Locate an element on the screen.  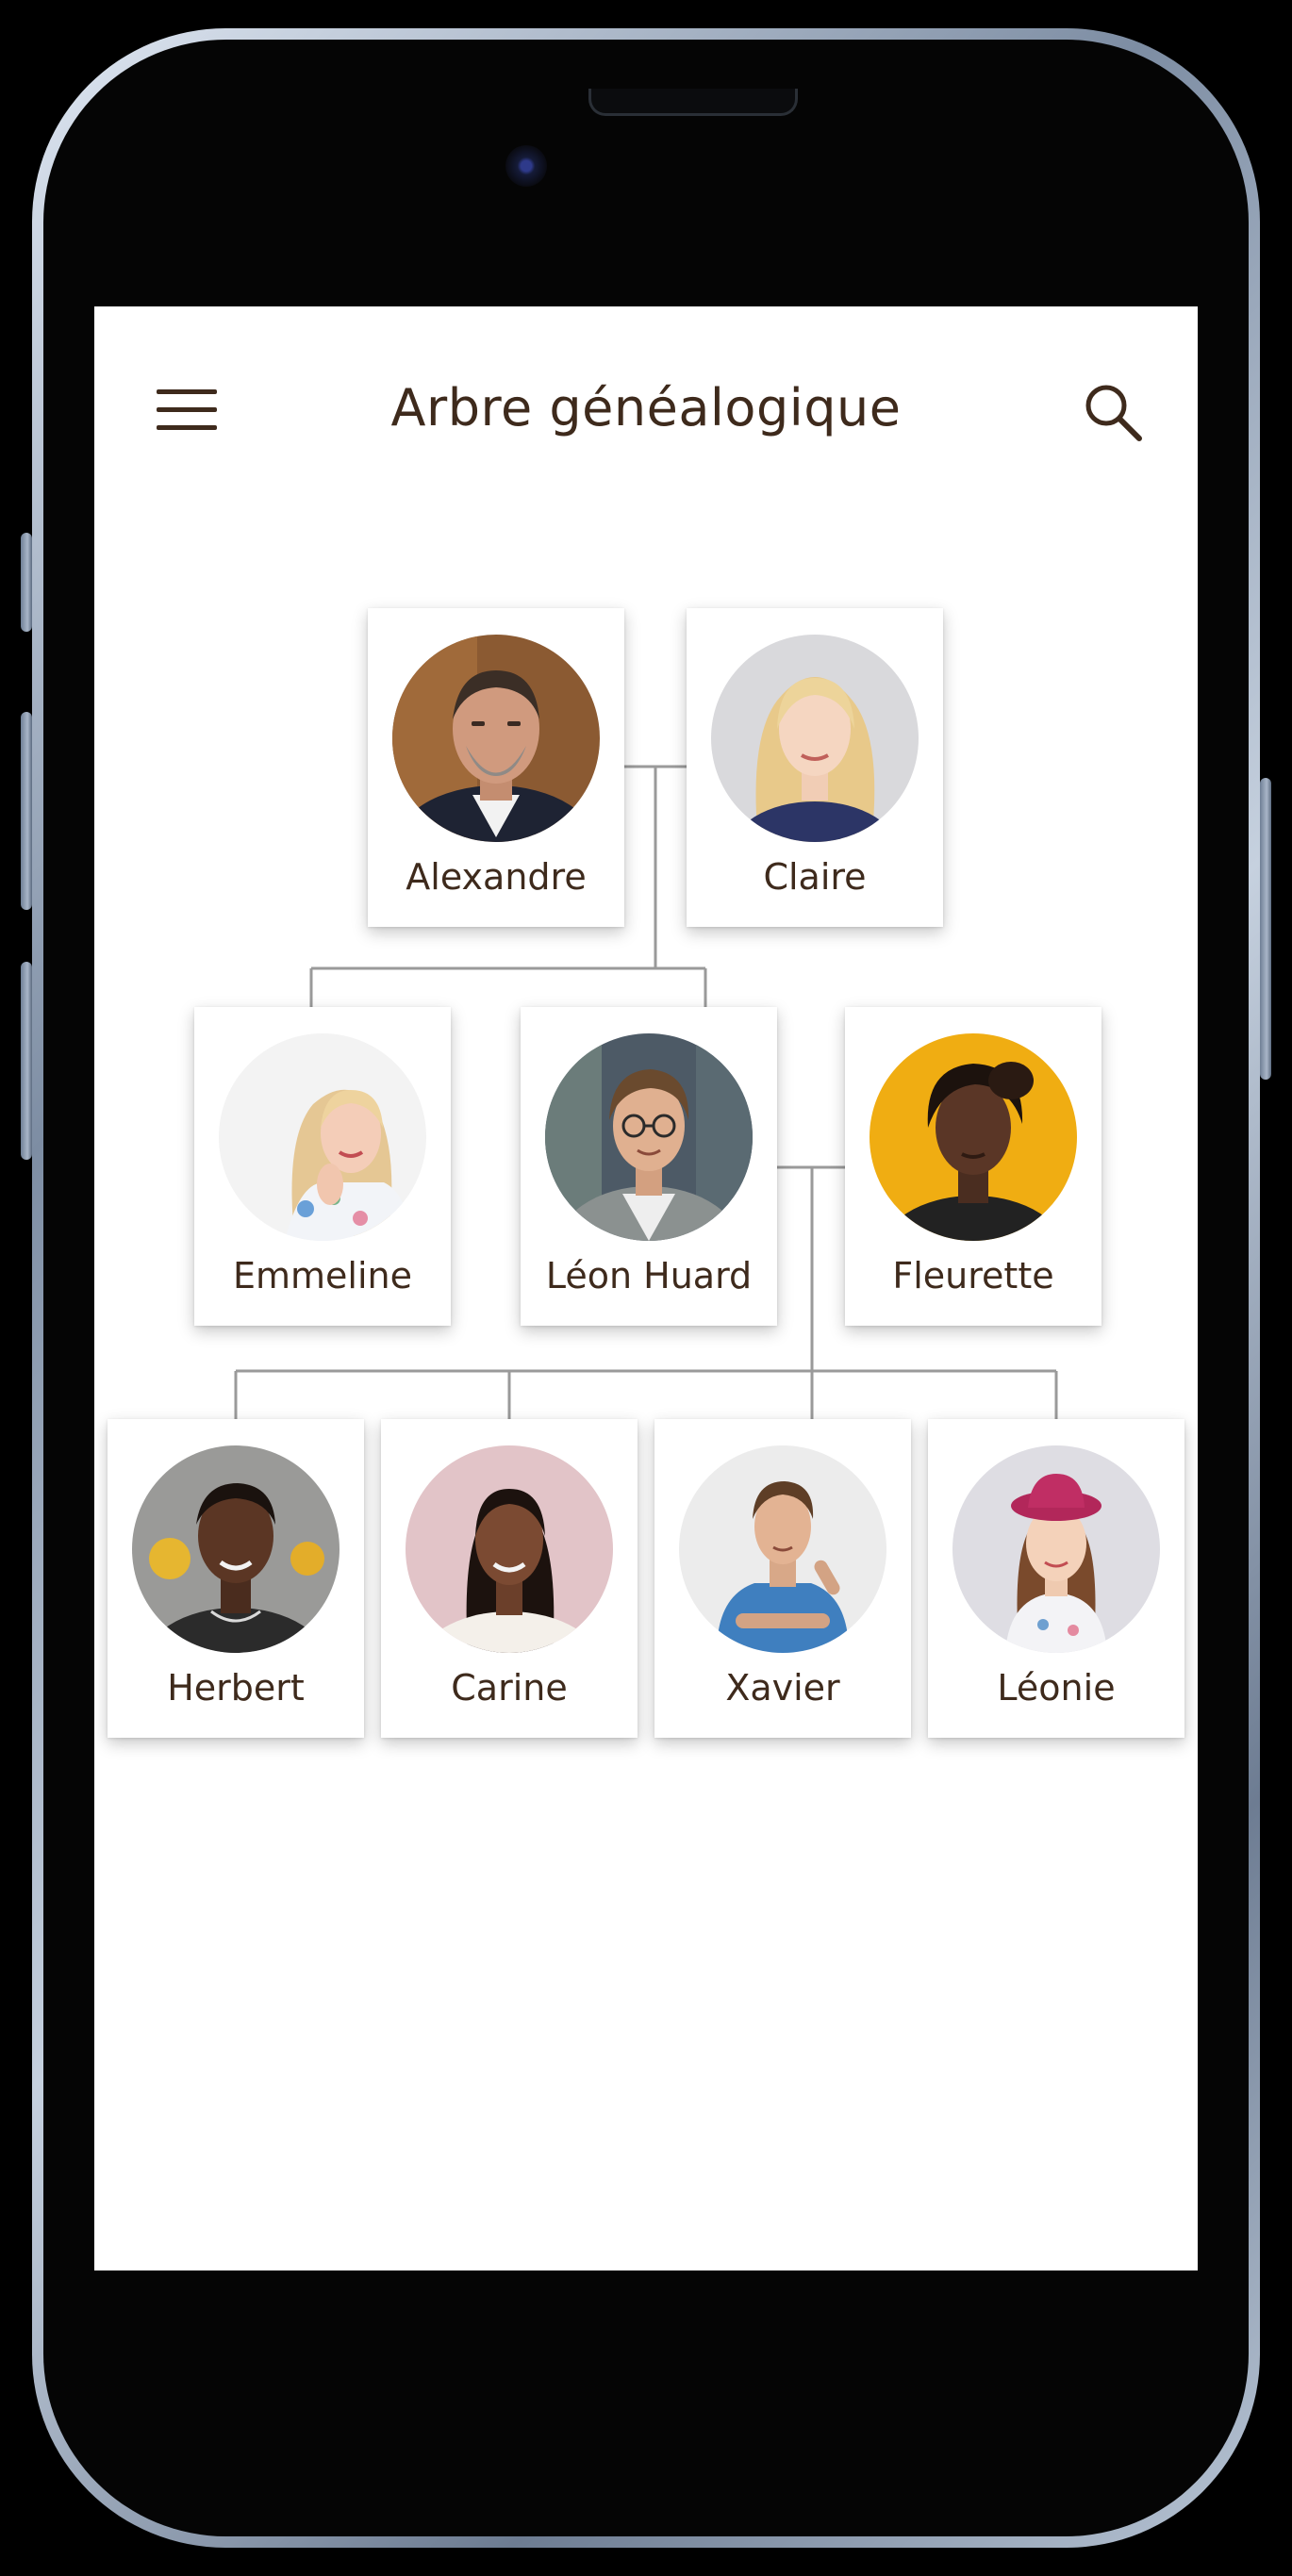
person-name: Xavier is located at coordinates (783, 1688).